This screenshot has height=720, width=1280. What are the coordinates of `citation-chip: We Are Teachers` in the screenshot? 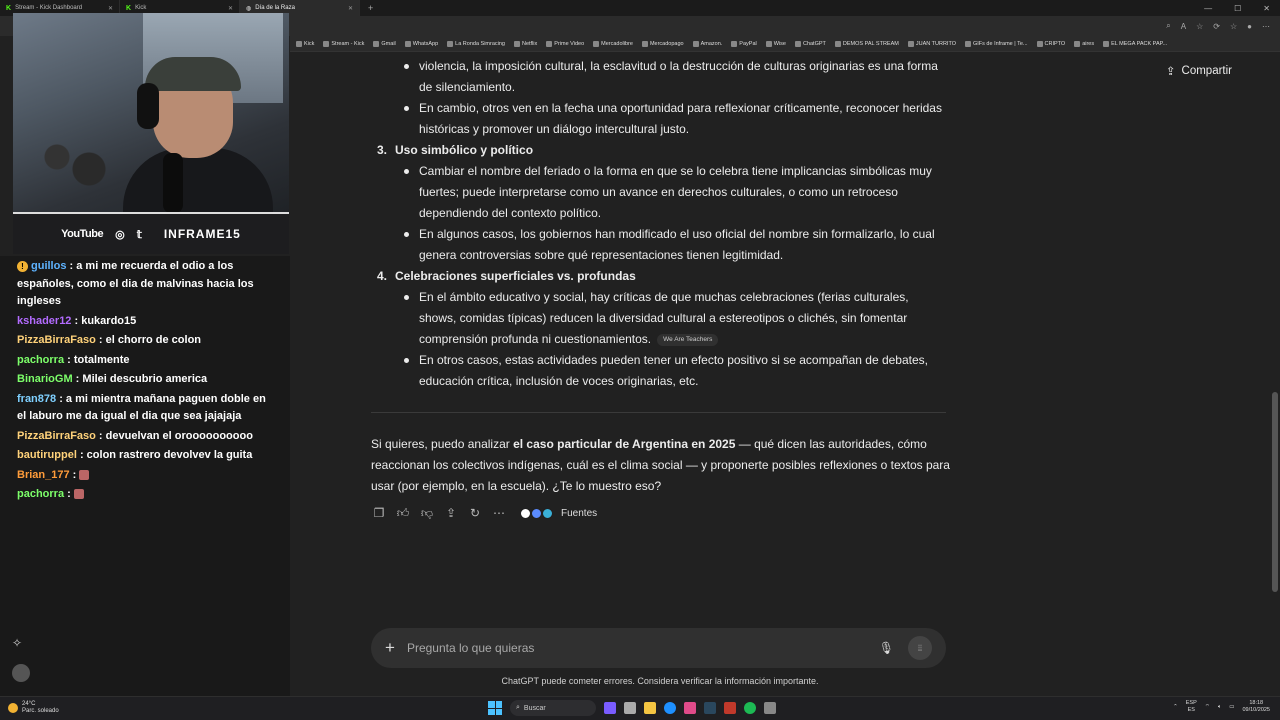 It's located at (688, 339).